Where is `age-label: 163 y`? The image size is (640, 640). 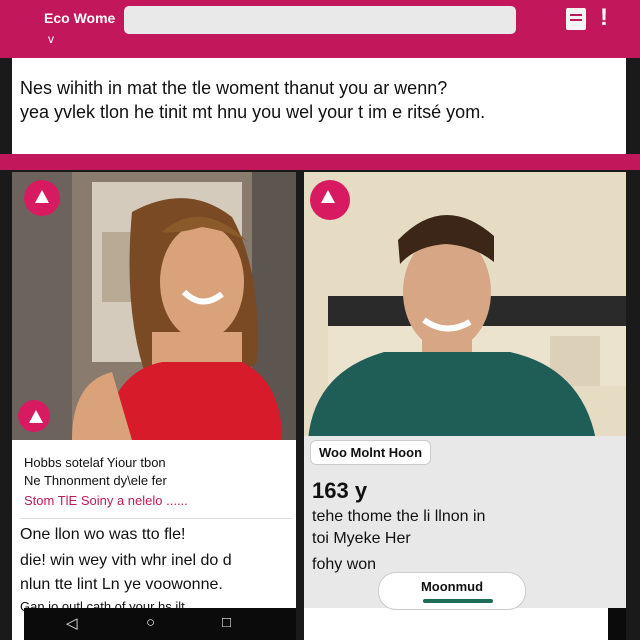
age-label: 163 y is located at coordinates (340, 490).